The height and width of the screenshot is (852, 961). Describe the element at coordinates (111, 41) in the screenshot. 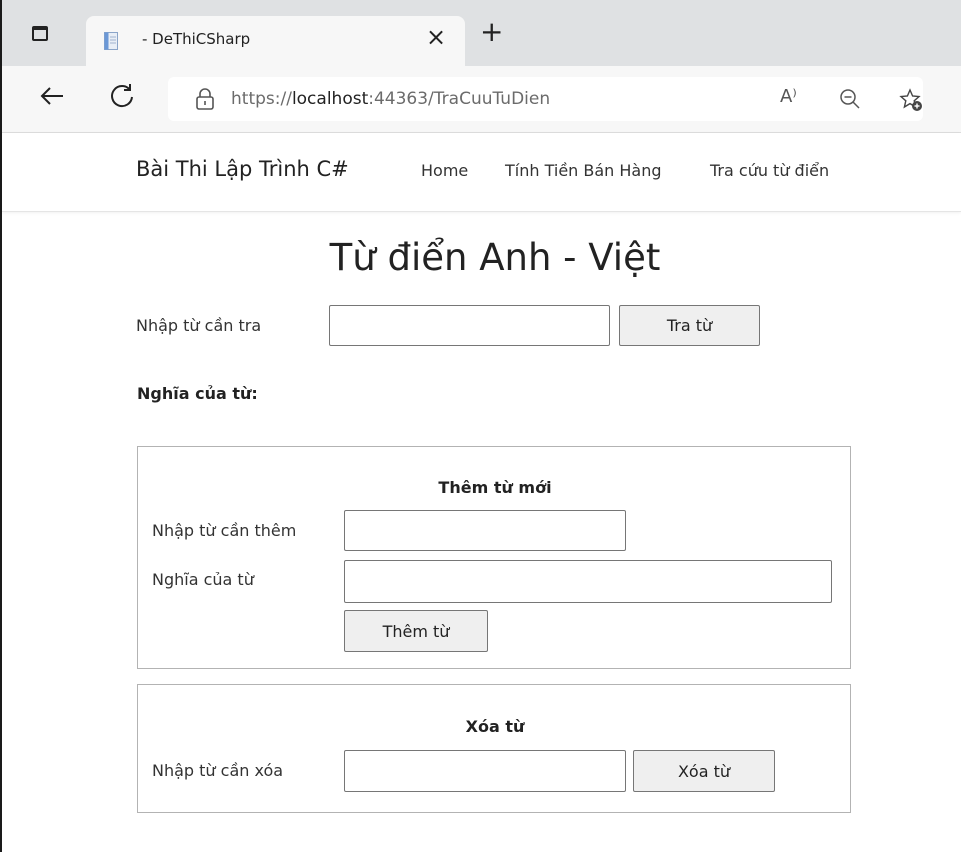

I see `page-favicon-icon` at that location.